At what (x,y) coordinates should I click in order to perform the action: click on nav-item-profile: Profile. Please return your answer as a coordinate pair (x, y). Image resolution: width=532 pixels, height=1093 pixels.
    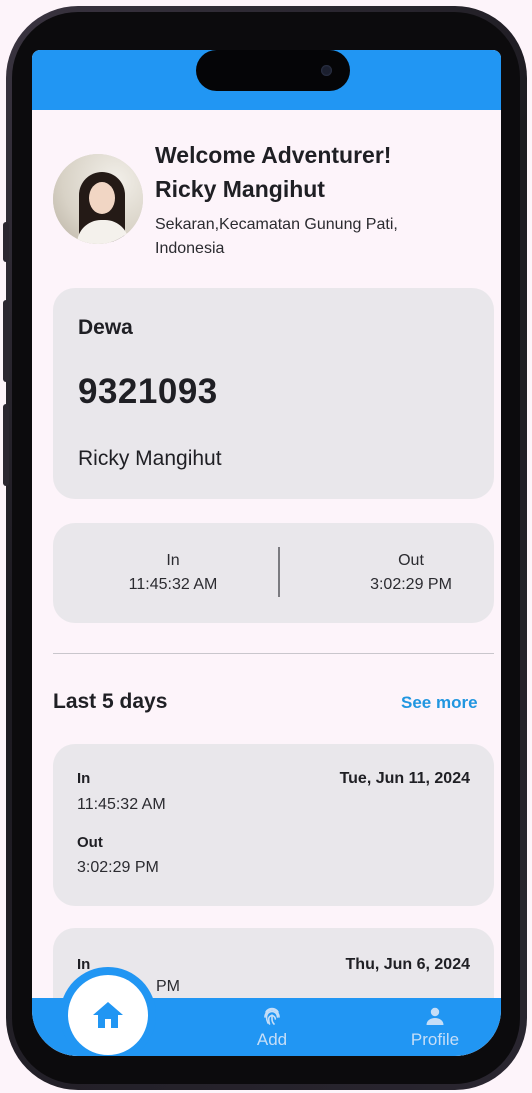
    Looking at the image, I should click on (435, 1027).